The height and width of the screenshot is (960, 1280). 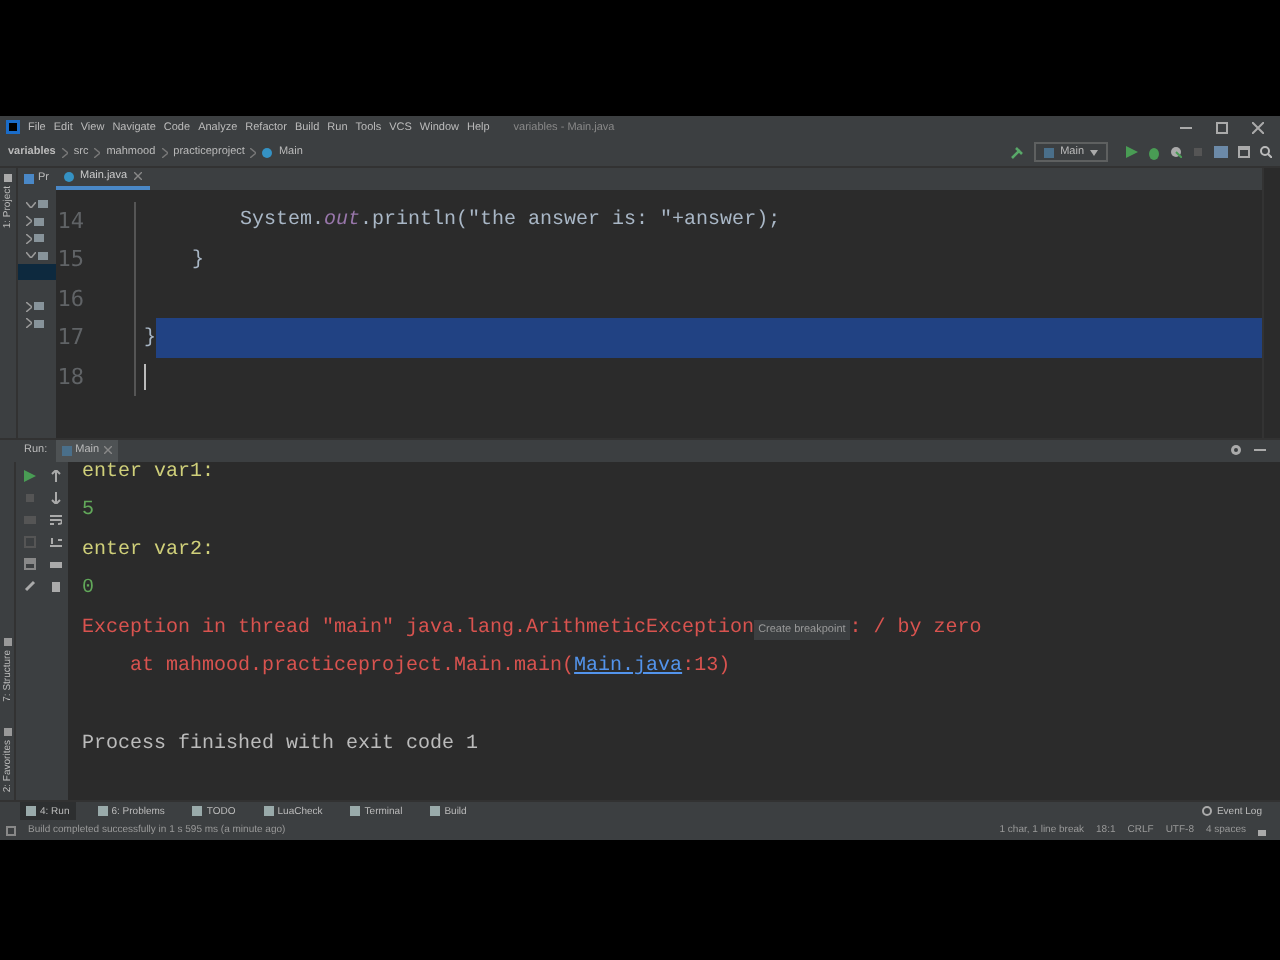 What do you see at coordinates (628, 667) in the screenshot?
I see `file-link: Main.java` at bounding box center [628, 667].